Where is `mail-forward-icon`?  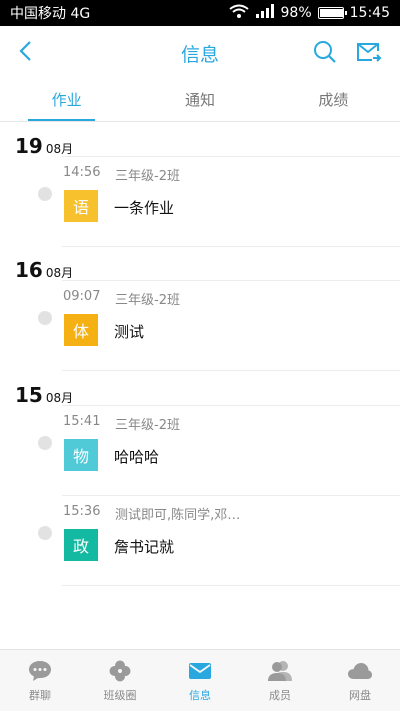 mail-forward-icon is located at coordinates (369, 54).